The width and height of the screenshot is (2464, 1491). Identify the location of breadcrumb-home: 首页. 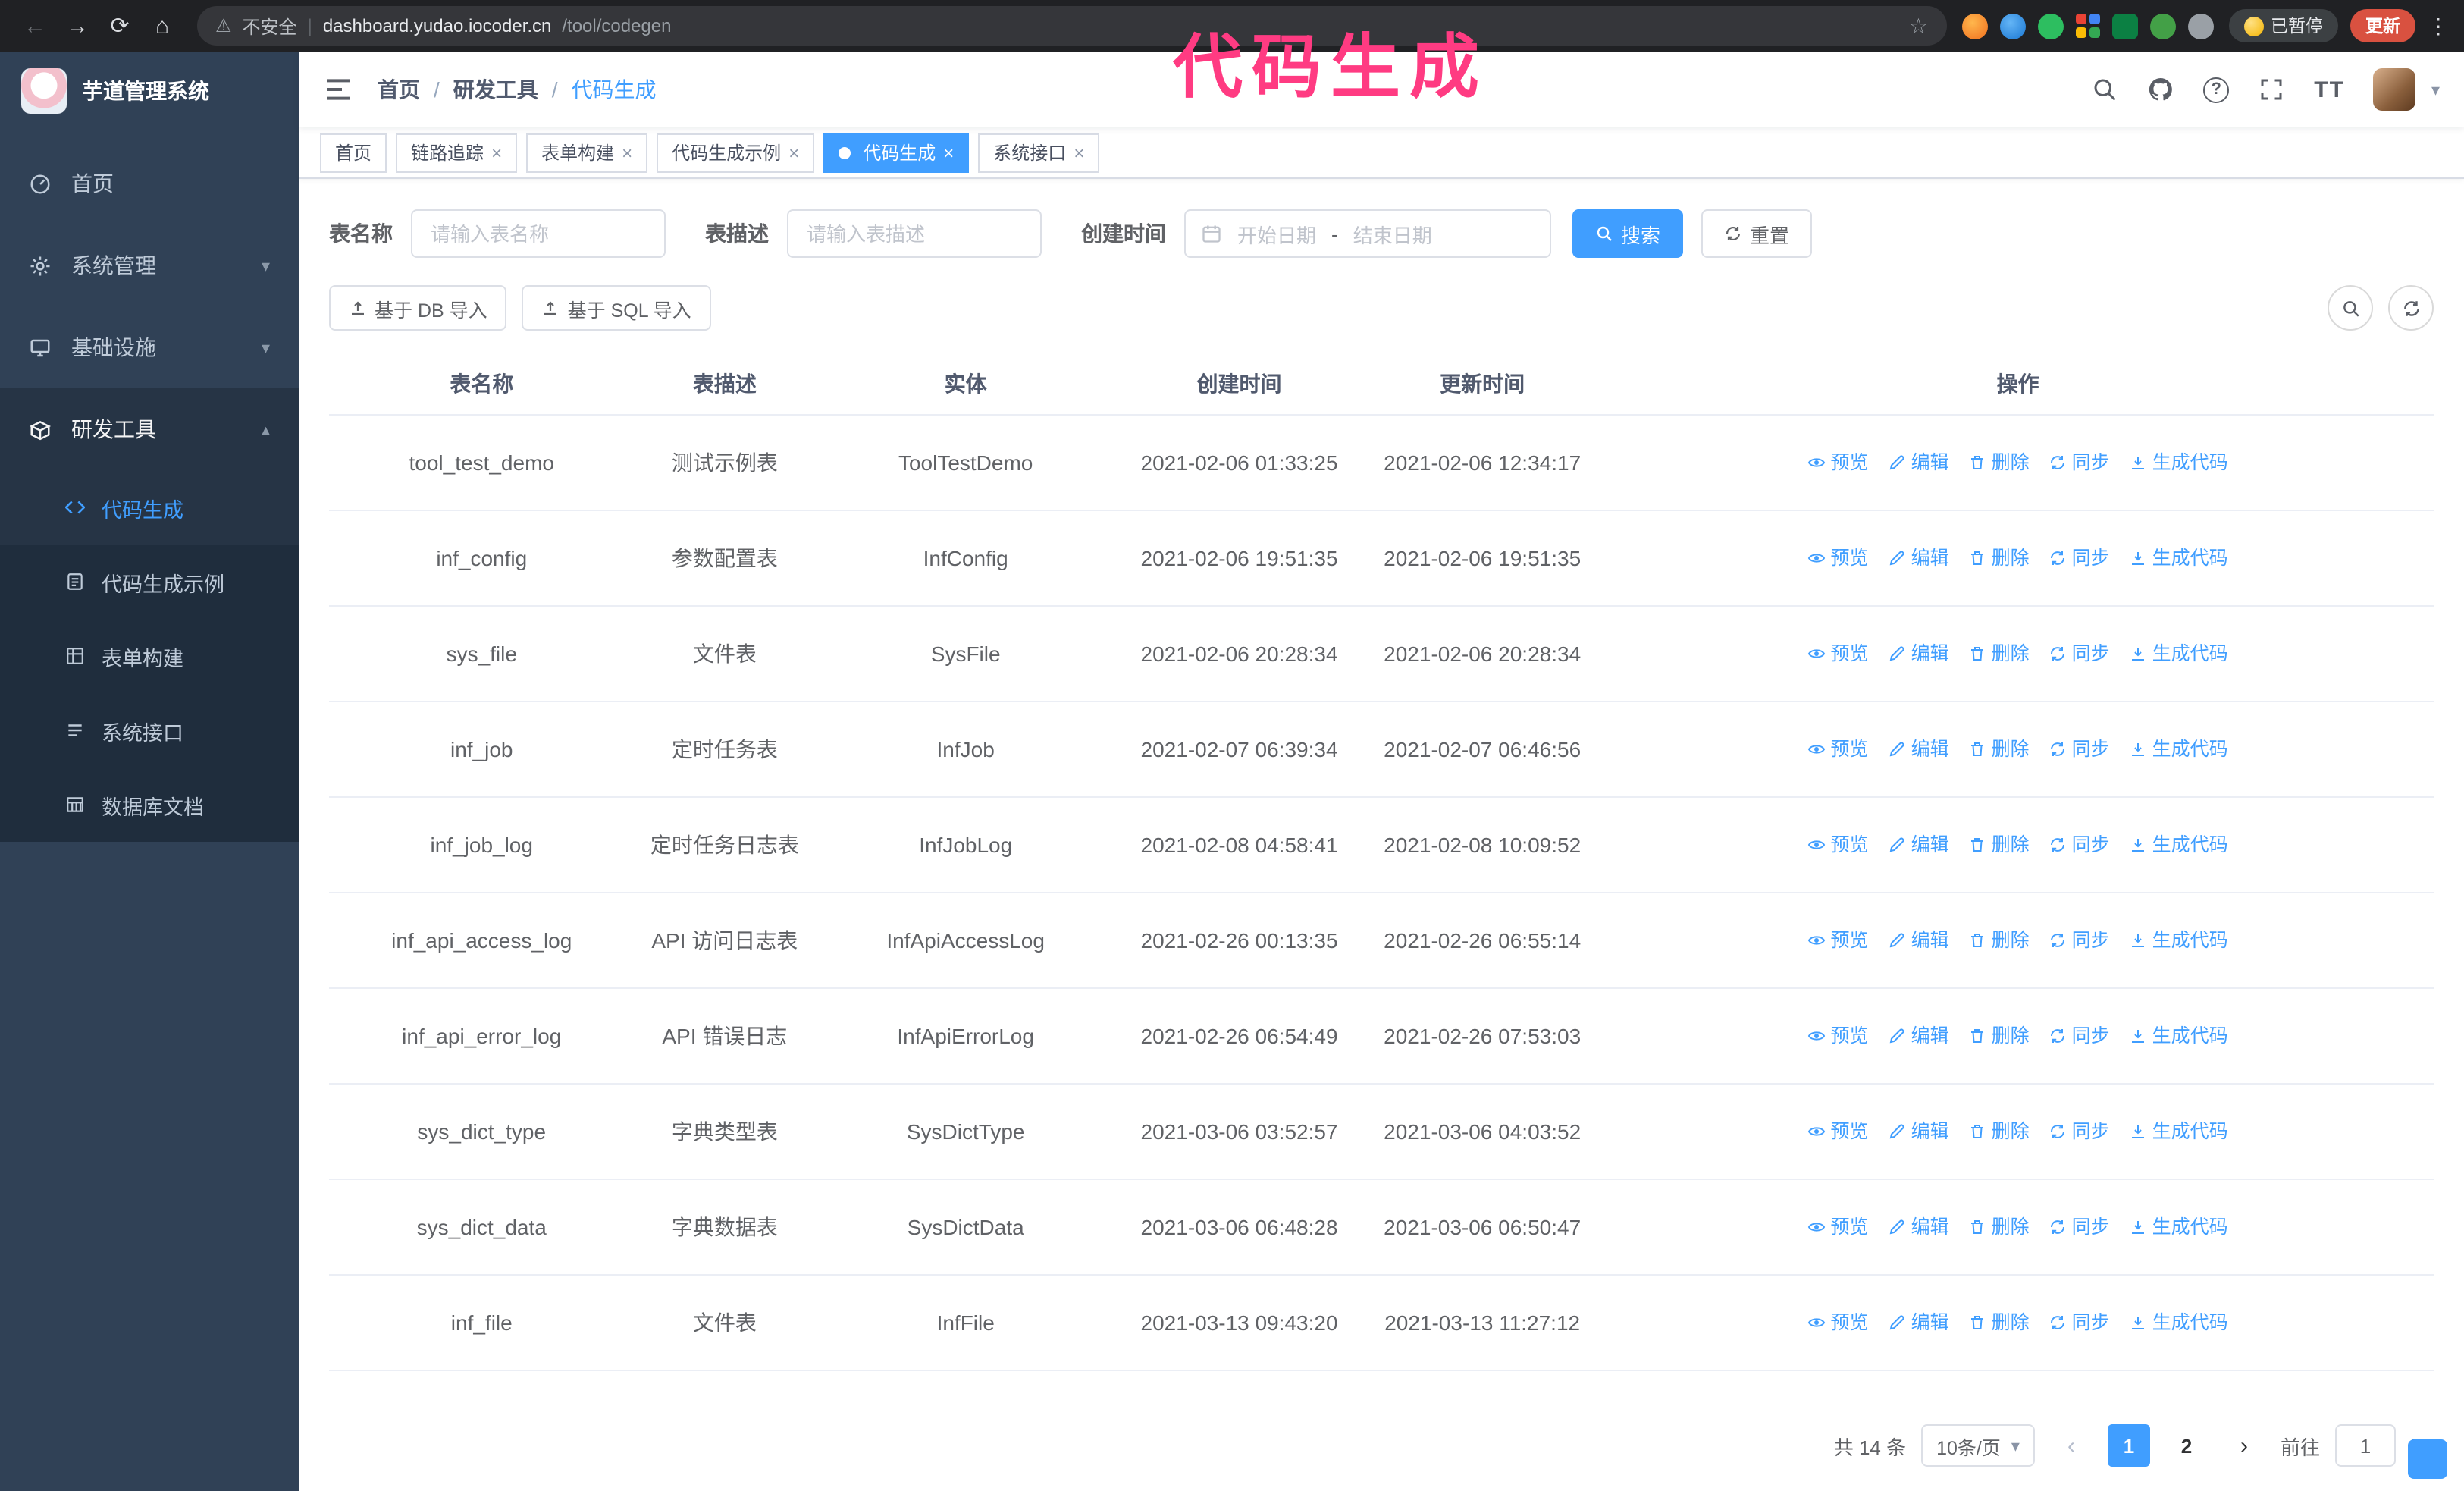
(399, 89).